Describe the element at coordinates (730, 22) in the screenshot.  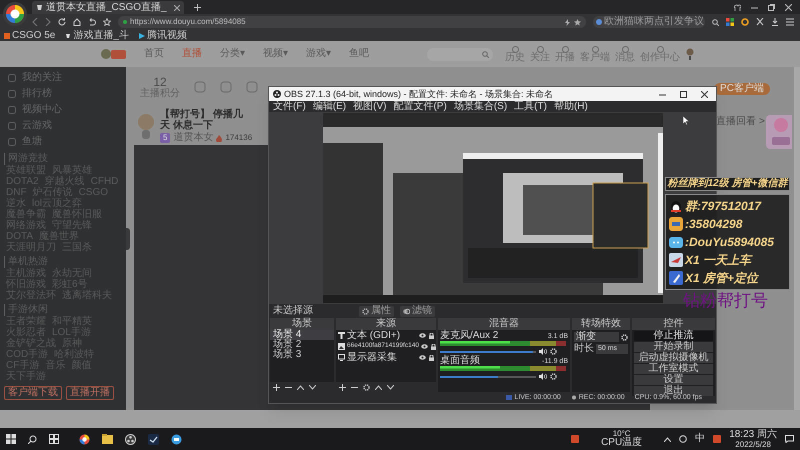
I see `apps-icon` at that location.